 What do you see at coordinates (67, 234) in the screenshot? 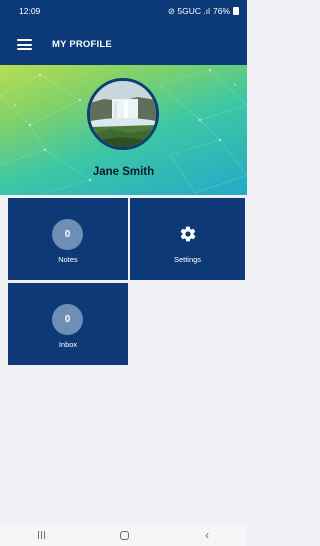
I see `notes-count-badge: 0` at bounding box center [67, 234].